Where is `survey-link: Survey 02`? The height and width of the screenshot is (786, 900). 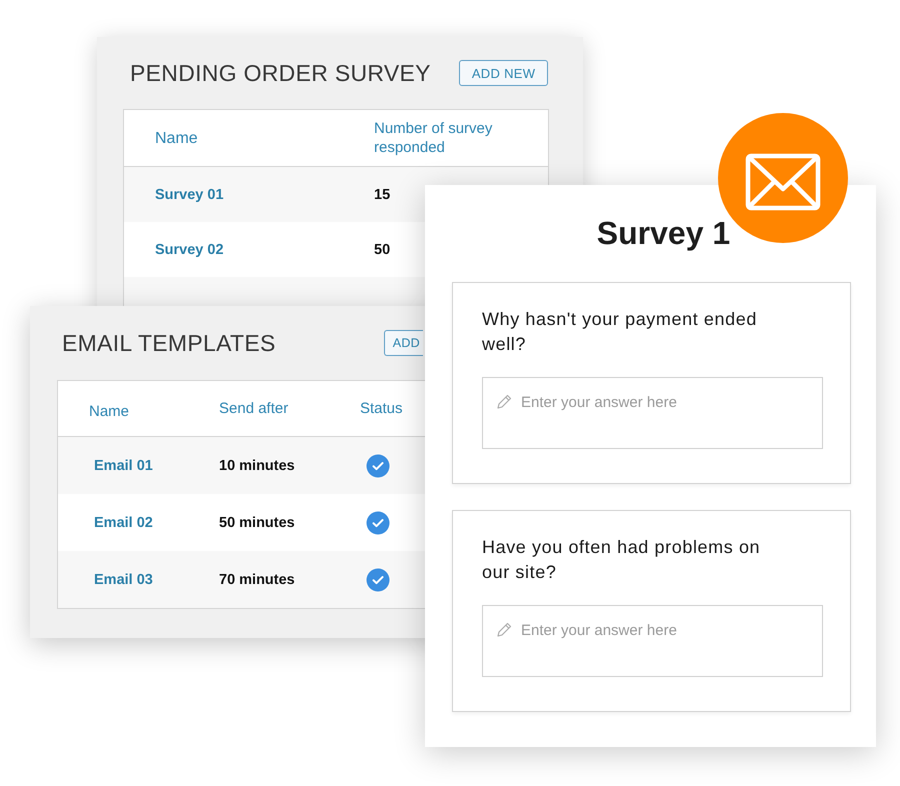 survey-link: Survey 02 is located at coordinates (264, 250).